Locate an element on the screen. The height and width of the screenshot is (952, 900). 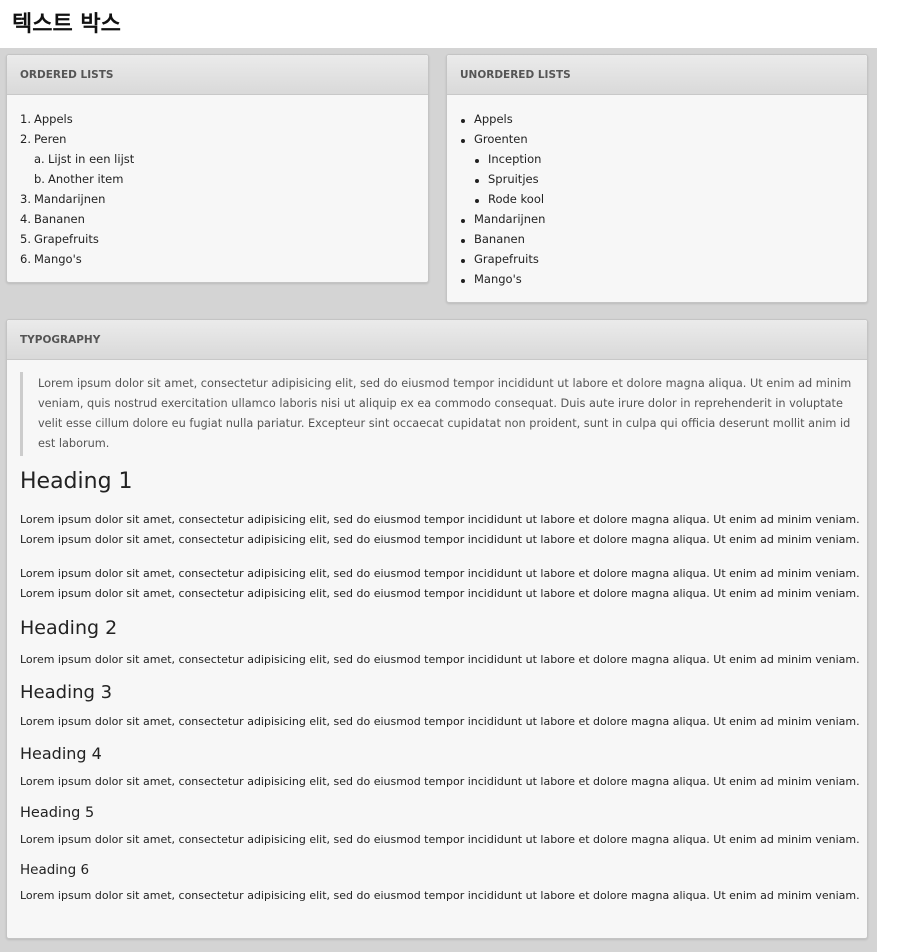
list-marker: a. is located at coordinates (39, 159).